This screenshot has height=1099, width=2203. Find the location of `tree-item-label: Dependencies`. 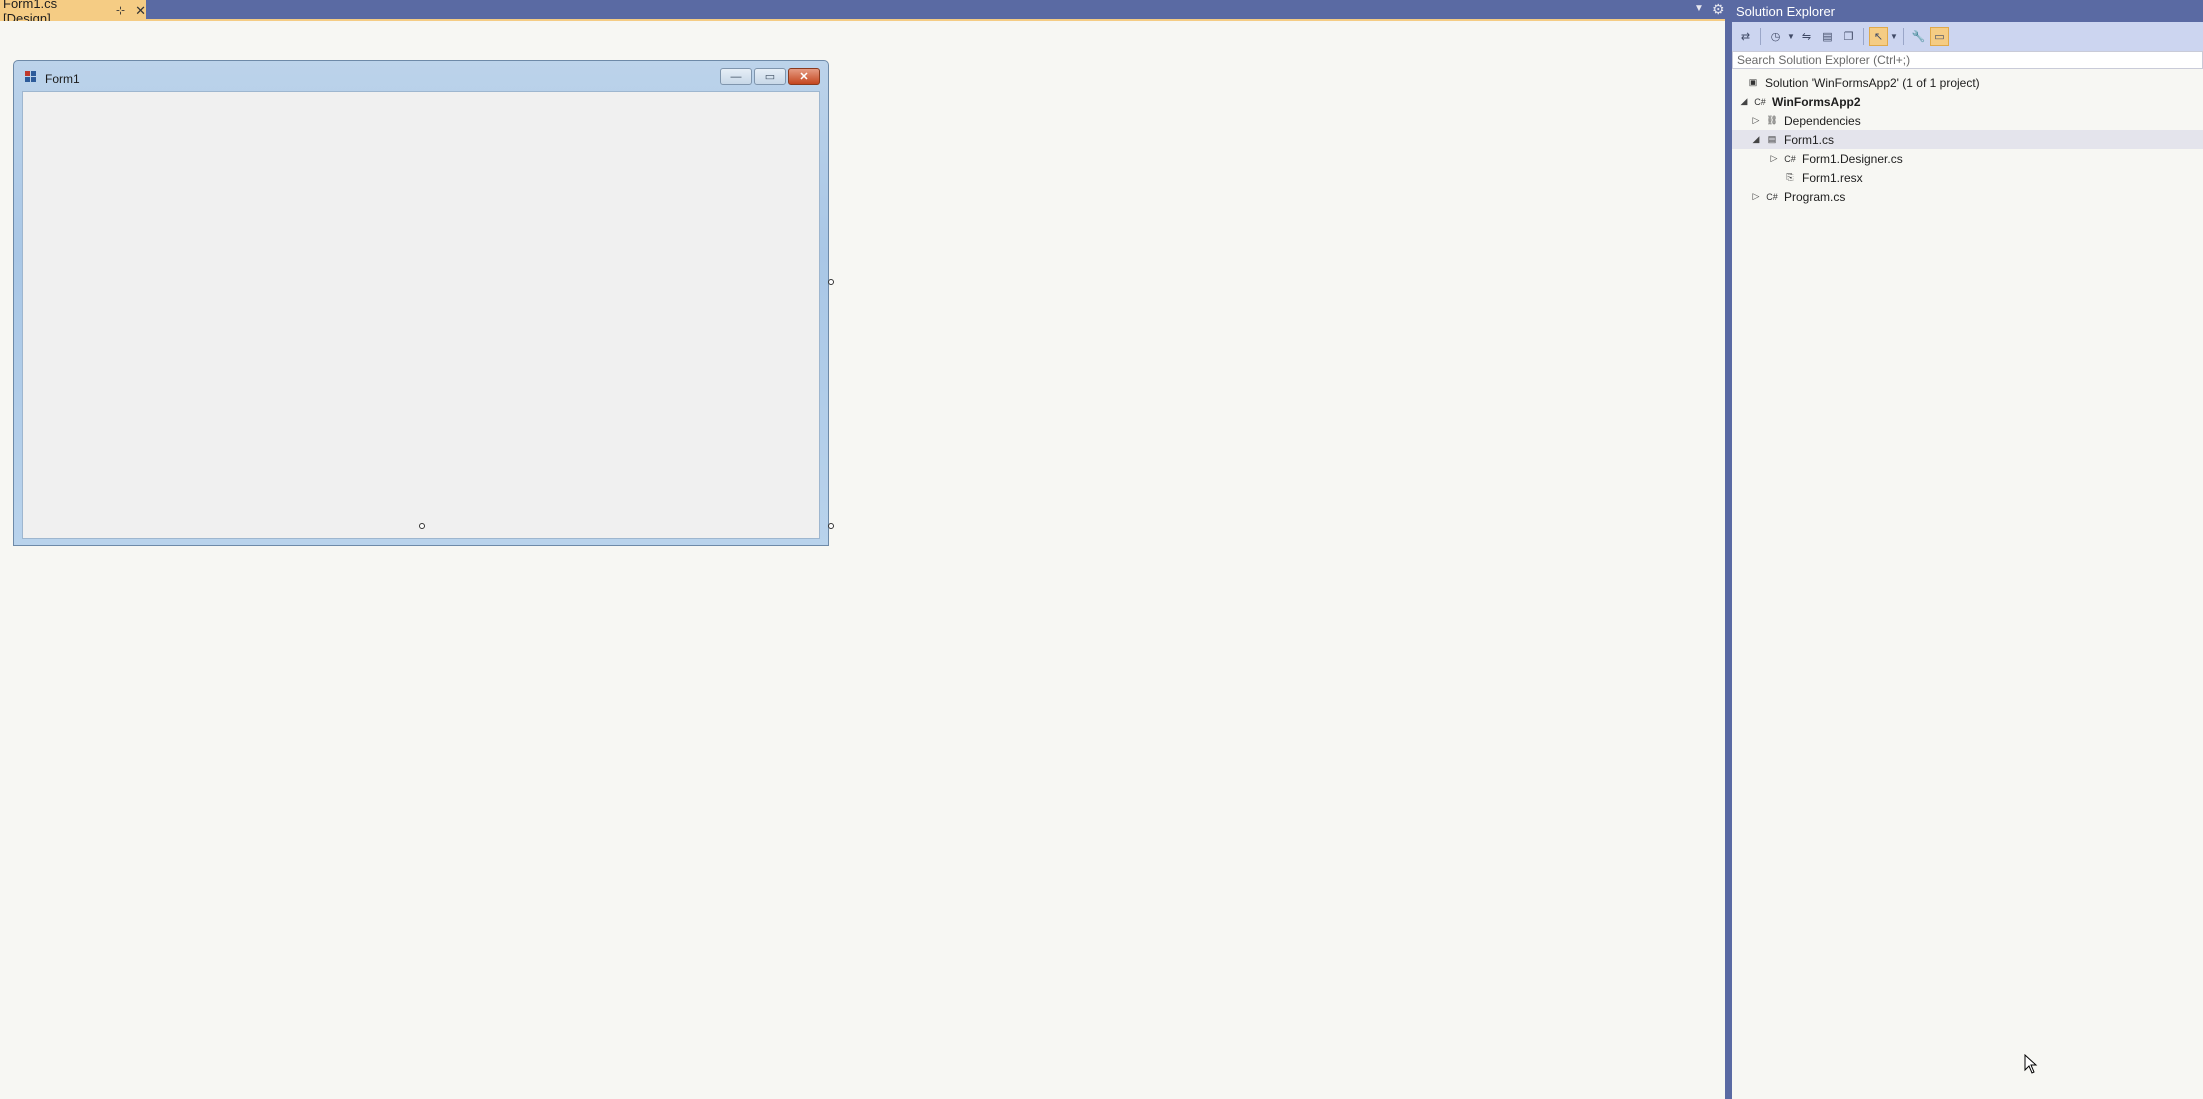

tree-item-label: Dependencies is located at coordinates (1822, 120).